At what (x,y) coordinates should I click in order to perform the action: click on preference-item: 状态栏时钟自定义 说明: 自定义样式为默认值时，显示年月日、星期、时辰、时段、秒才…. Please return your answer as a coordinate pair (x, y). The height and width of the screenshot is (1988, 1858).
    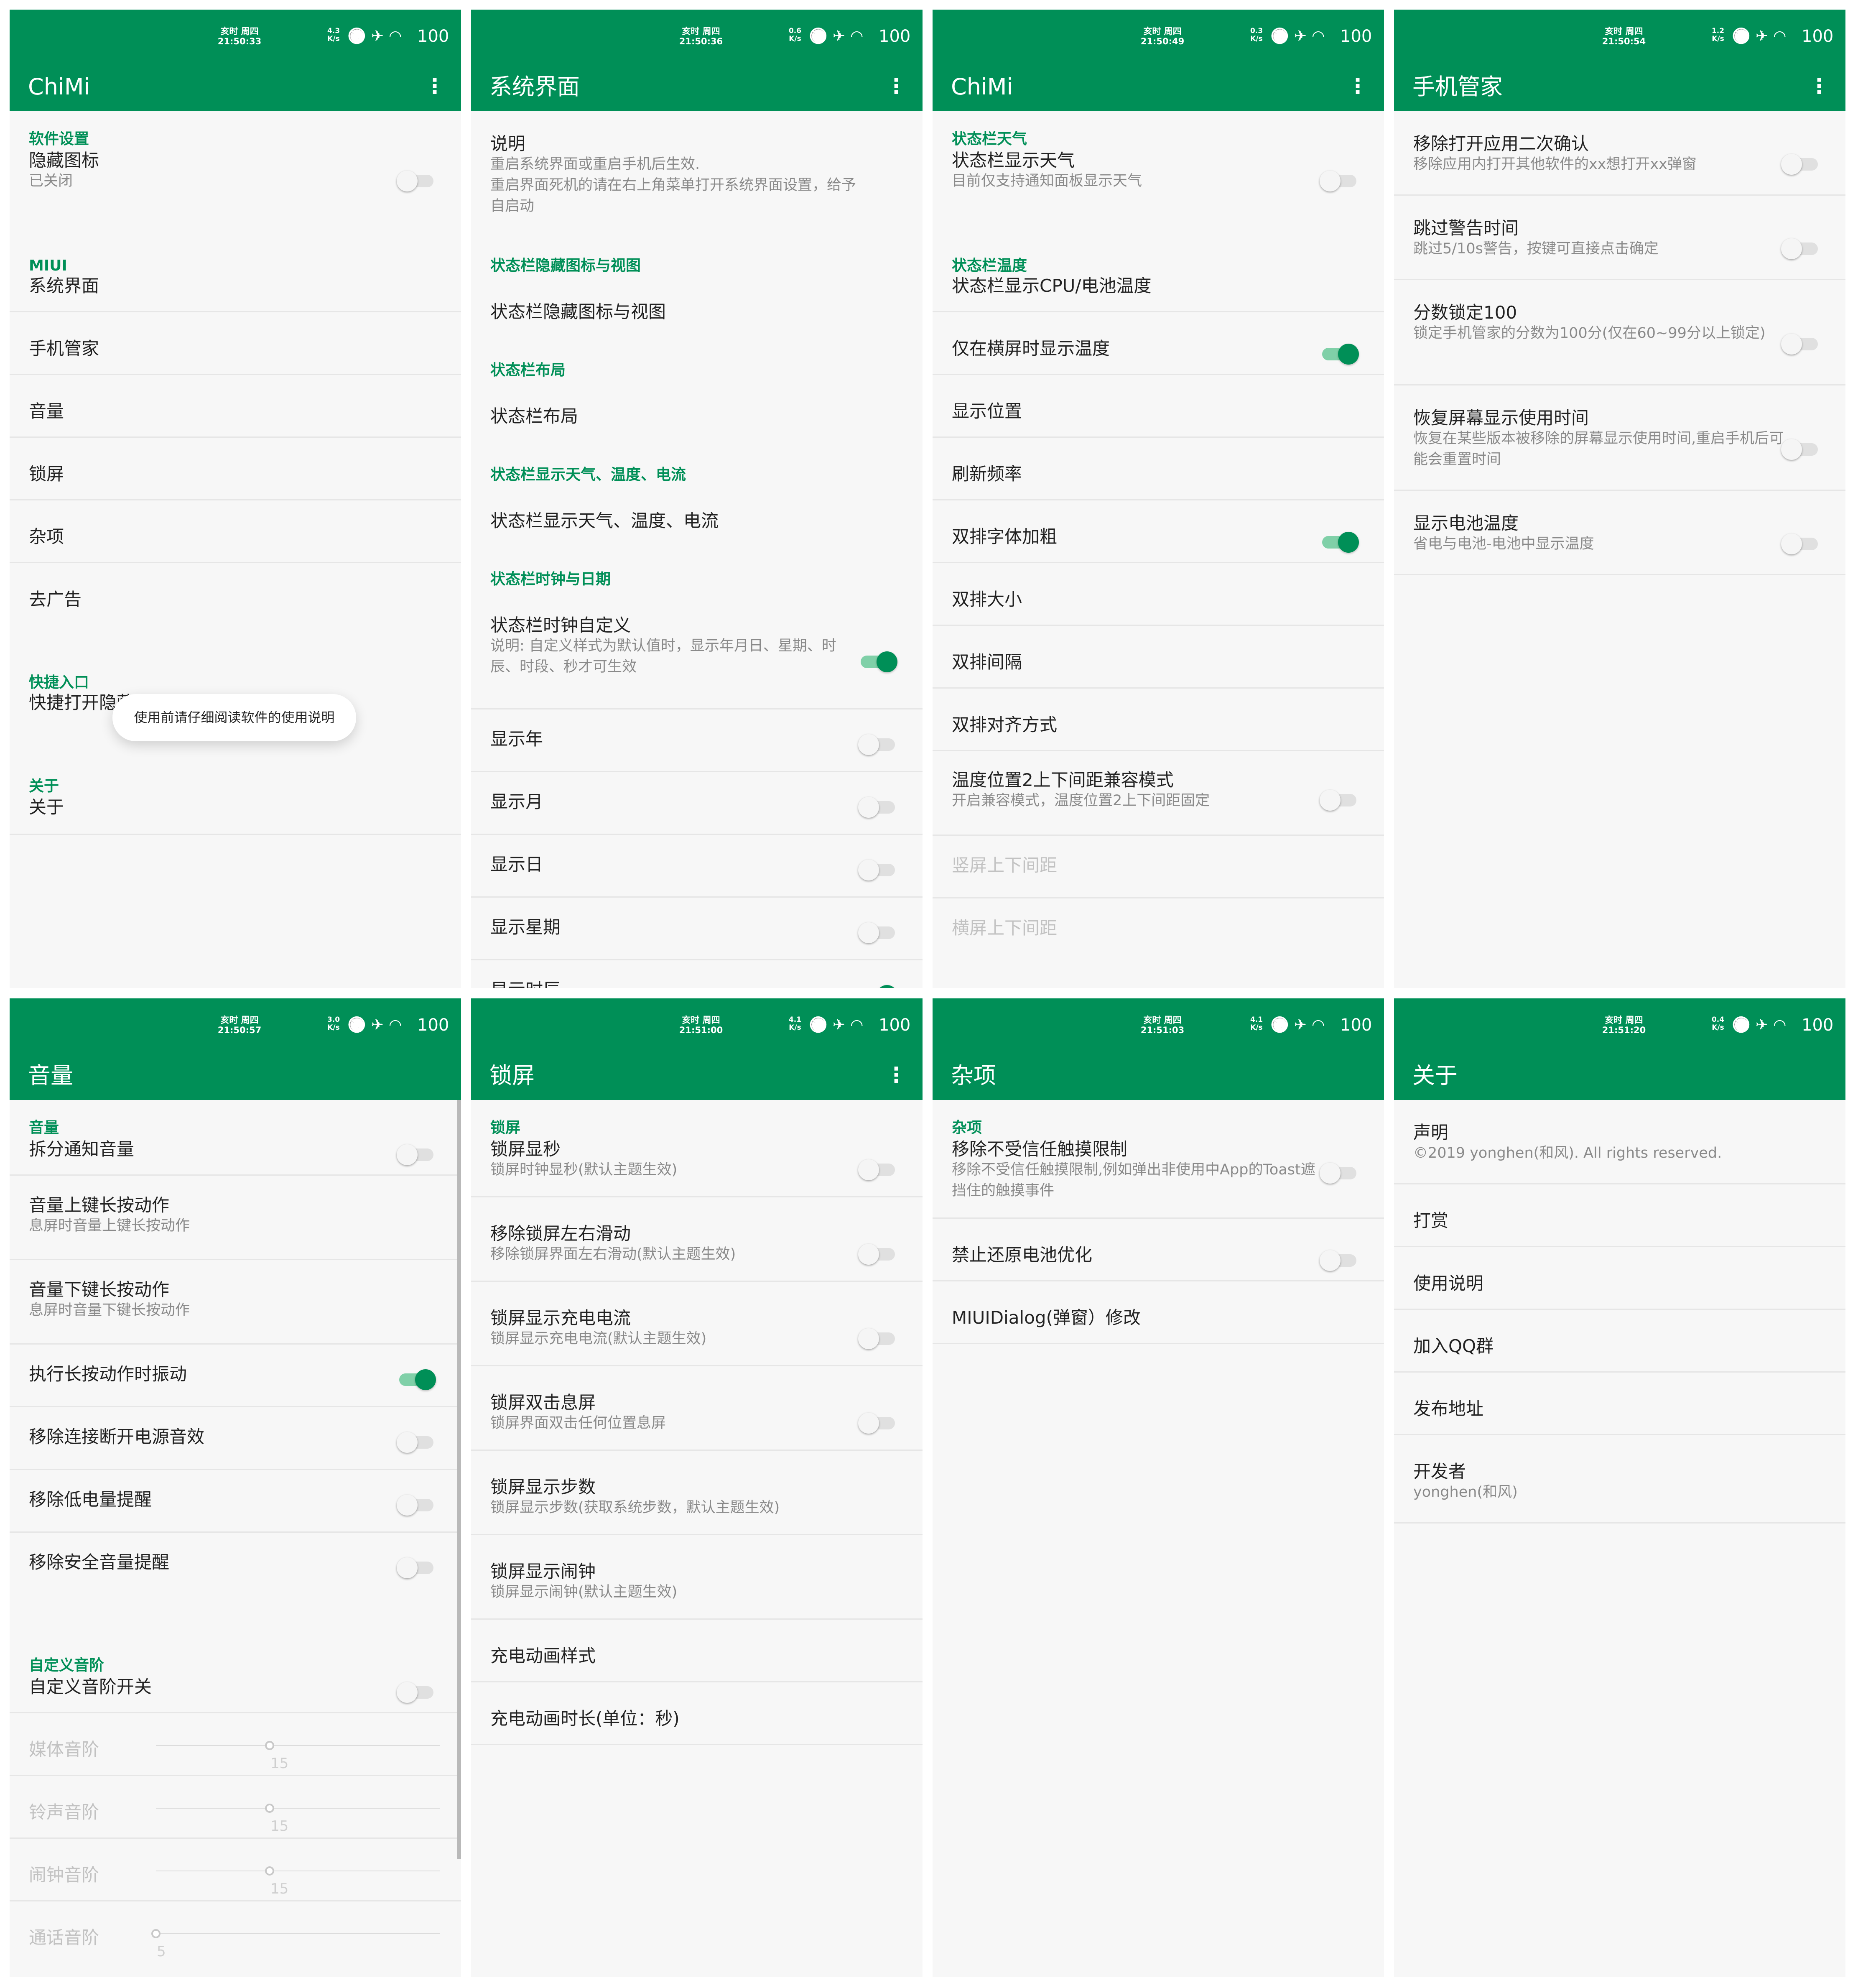
    Looking at the image, I should click on (697, 649).